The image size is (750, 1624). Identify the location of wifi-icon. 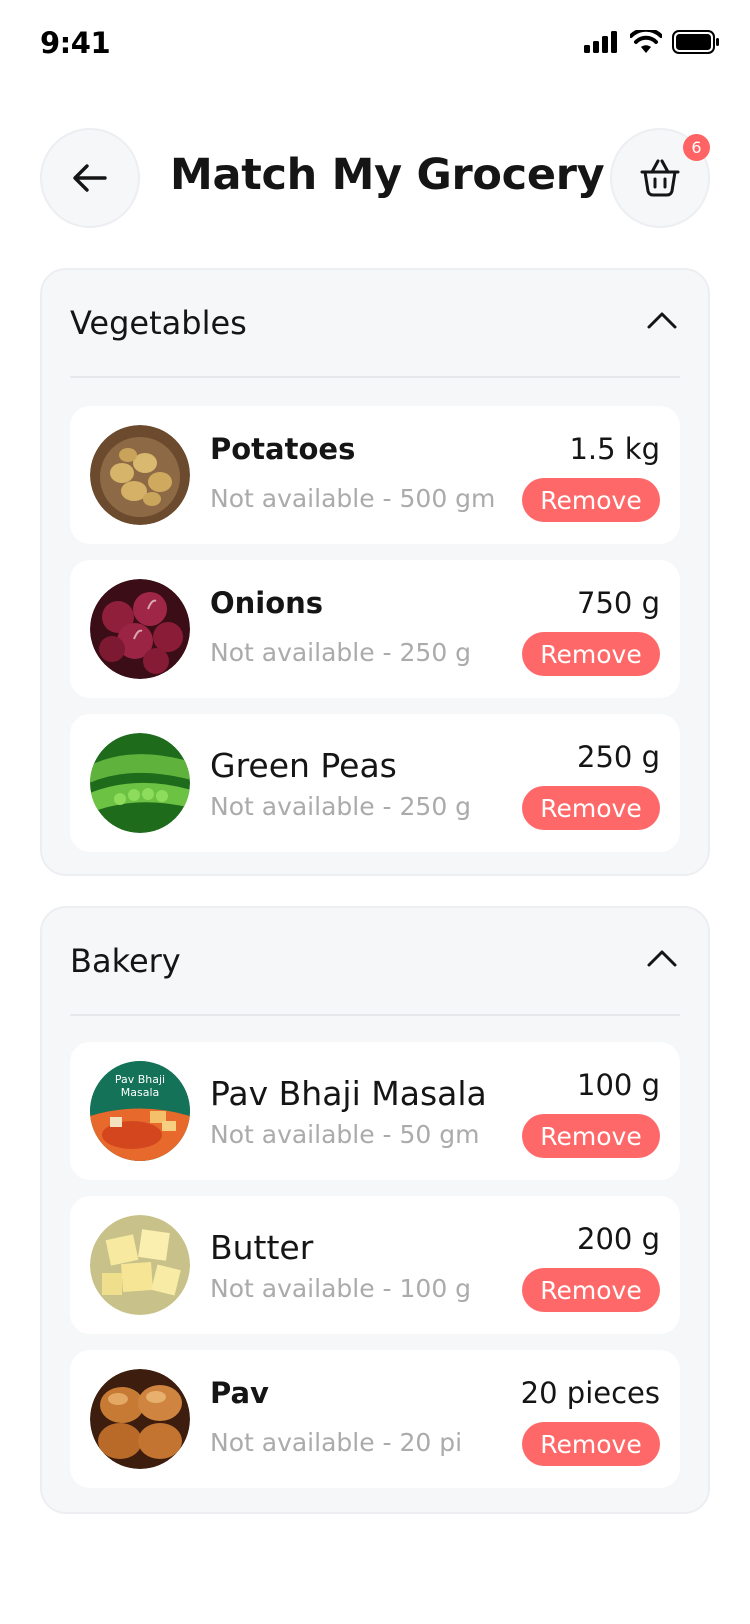
(646, 41).